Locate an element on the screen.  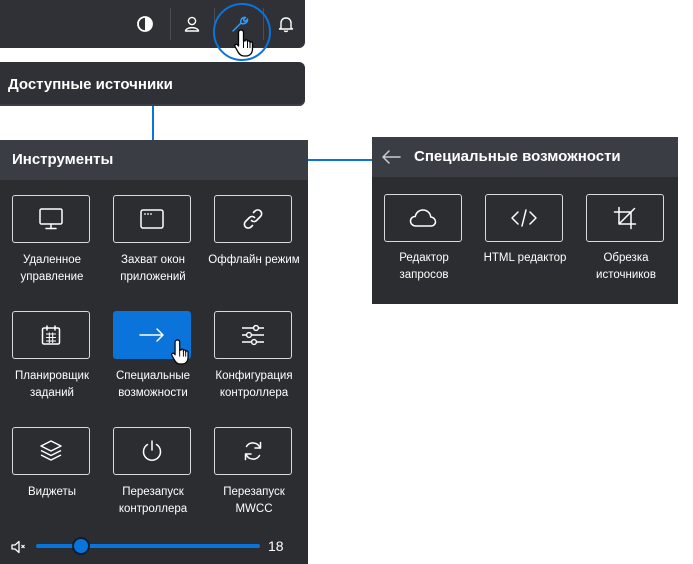
toolbar-divider is located at coordinates (170, 24).